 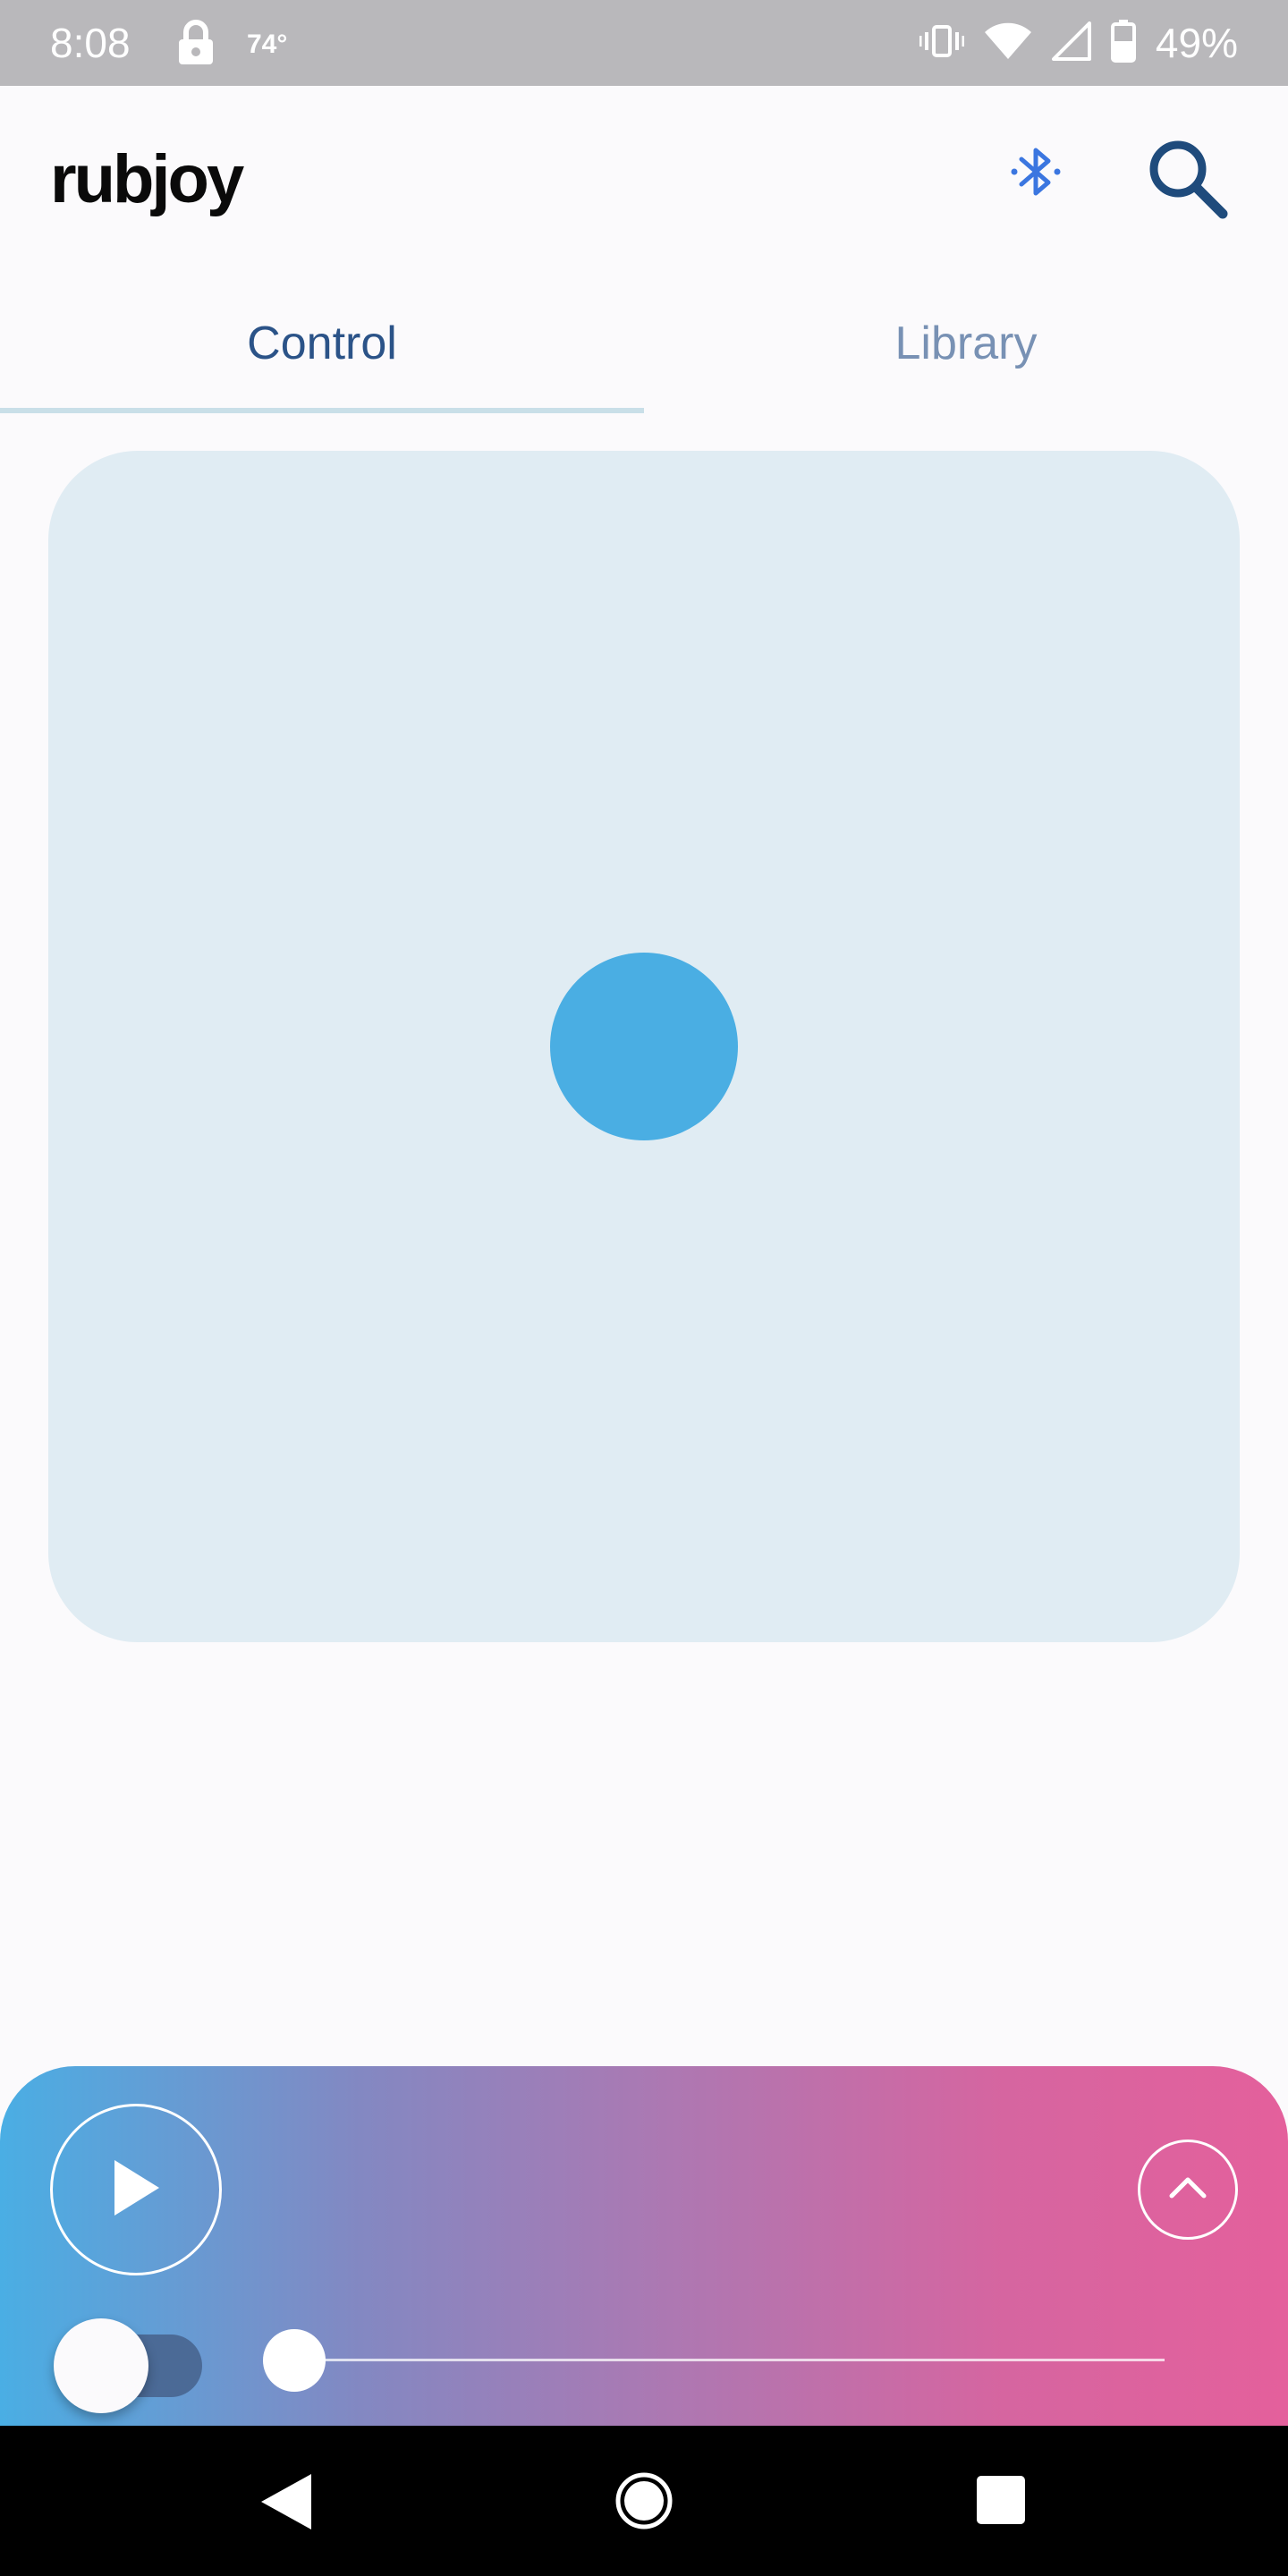 I want to click on home-button, so click(x=644, y=2500).